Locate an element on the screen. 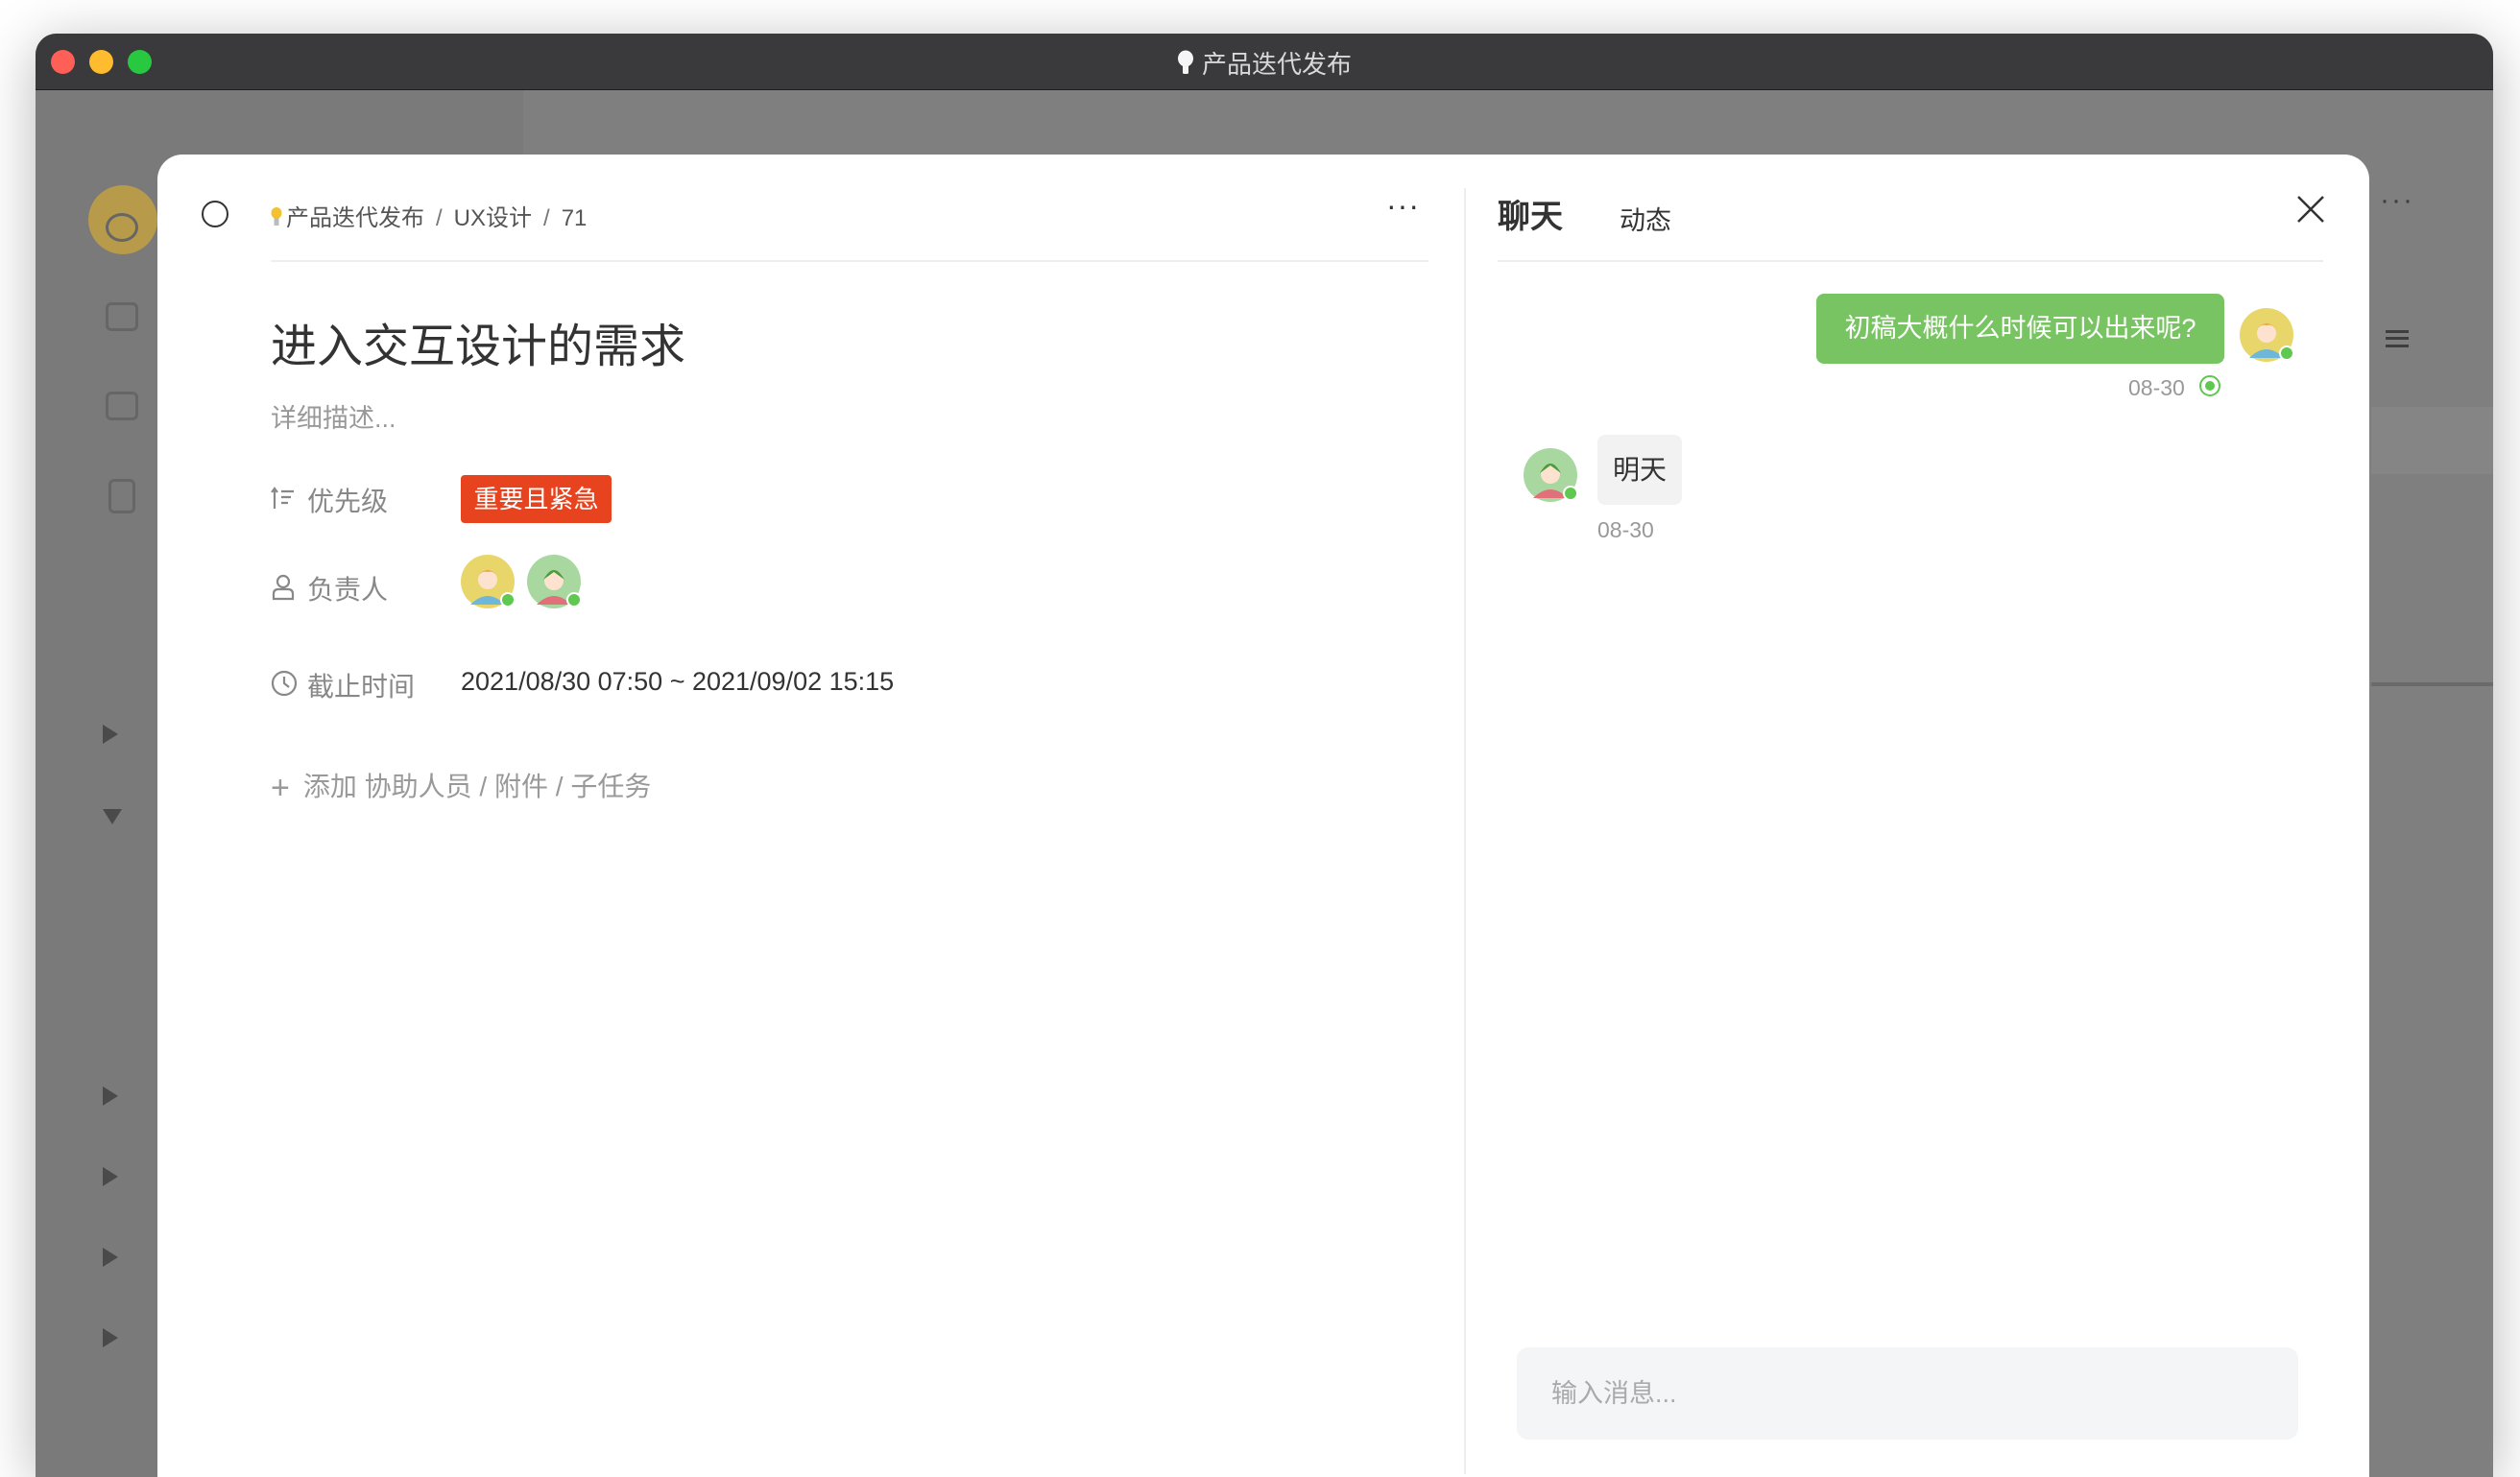  incoming-message-bubble: 明天 is located at coordinates (1640, 470).